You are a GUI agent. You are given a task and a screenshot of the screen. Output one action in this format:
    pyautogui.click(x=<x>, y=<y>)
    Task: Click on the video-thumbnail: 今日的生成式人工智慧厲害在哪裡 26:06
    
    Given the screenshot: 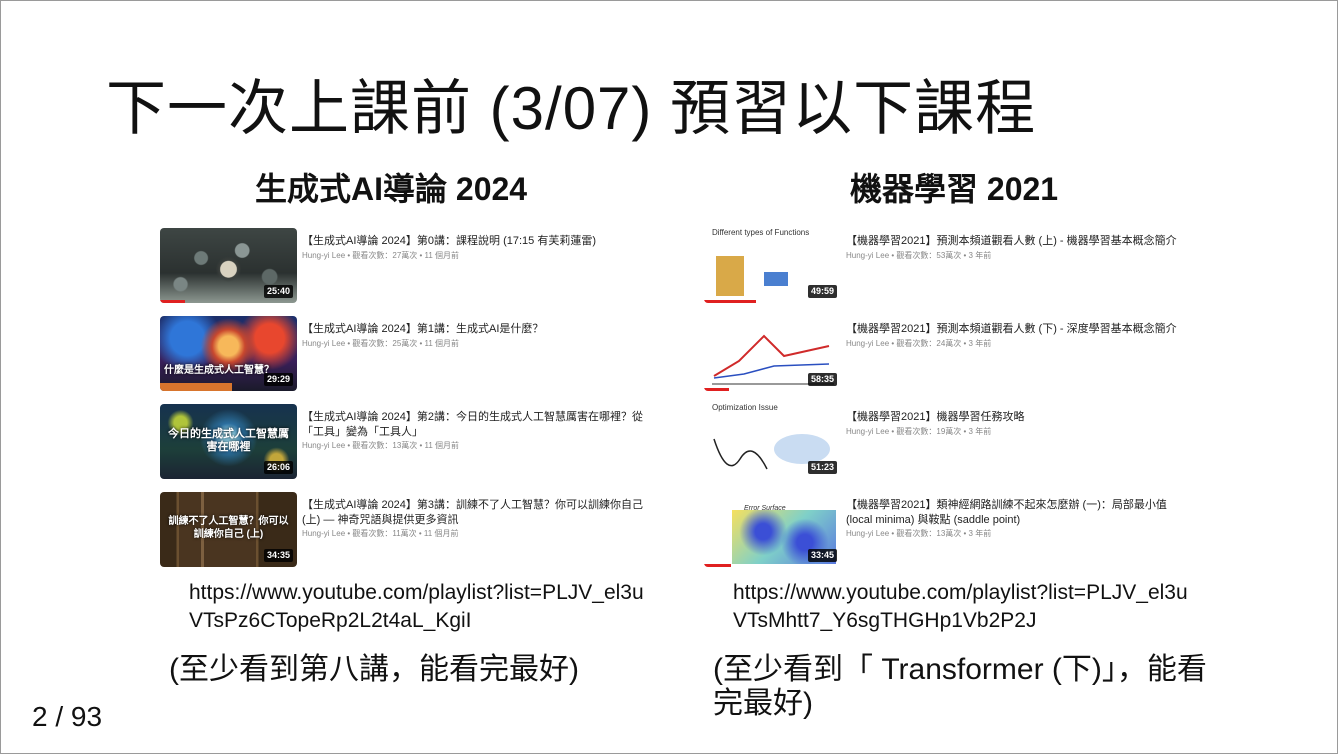 What is the action you would take?
    pyautogui.click(x=228, y=441)
    